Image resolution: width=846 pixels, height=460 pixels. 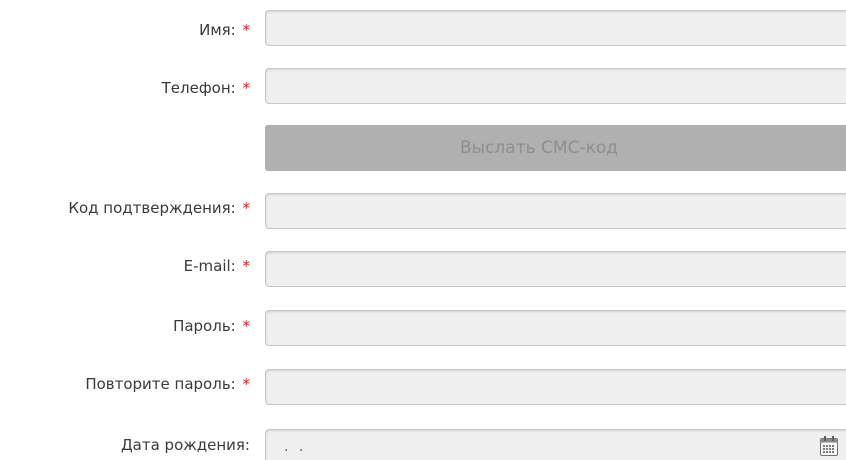 I want to click on password-input, so click(x=555, y=328).